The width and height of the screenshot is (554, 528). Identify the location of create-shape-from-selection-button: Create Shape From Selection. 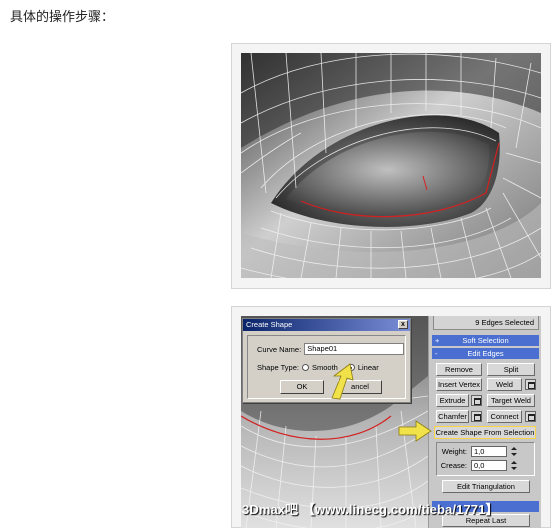
(485, 432).